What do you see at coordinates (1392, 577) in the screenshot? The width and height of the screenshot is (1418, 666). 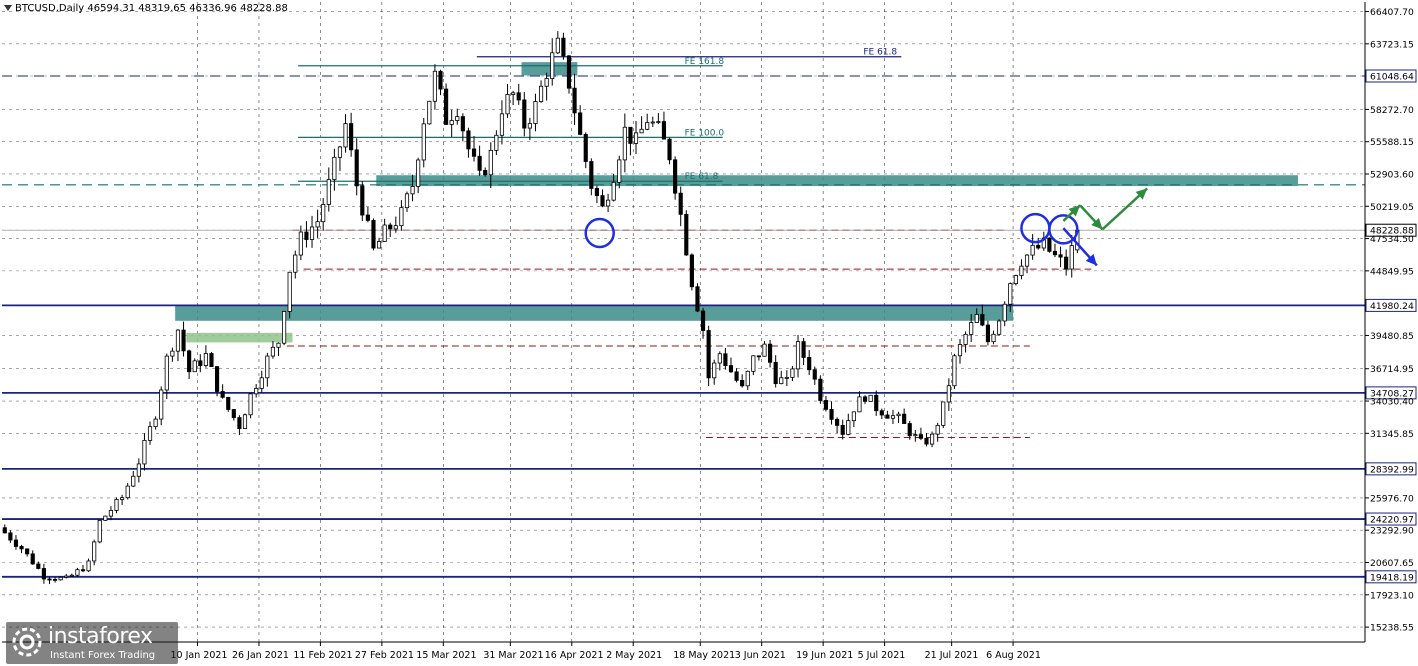 I see `price-tick-label: 19418.19` at bounding box center [1392, 577].